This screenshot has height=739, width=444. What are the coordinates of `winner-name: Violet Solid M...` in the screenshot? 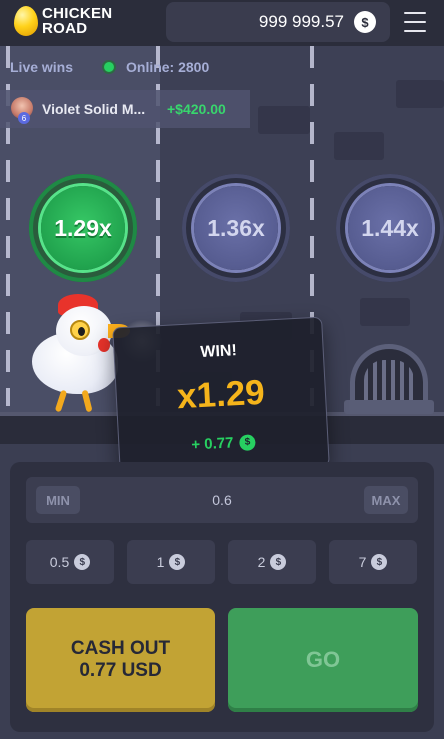 It's located at (94, 109).